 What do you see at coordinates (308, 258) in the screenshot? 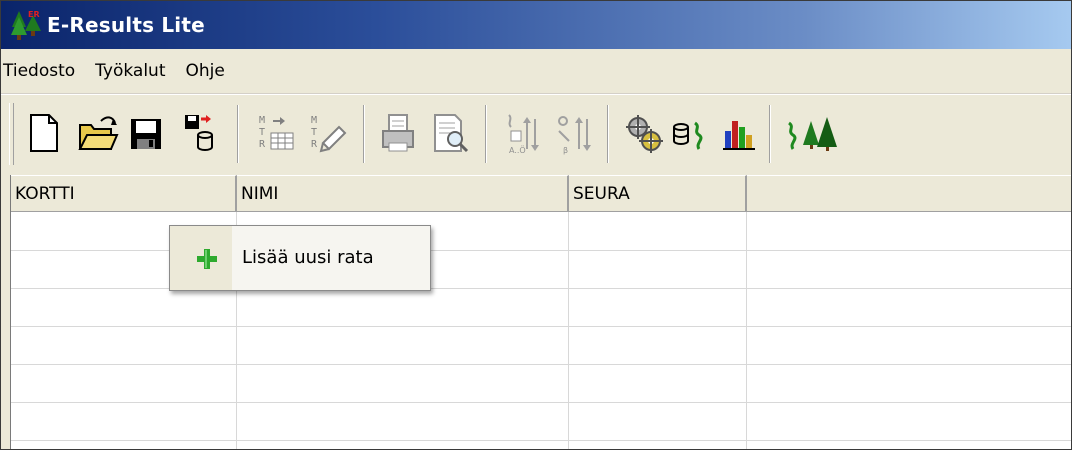
I see `menu-item-add-new-course: Lisää uusi rata` at bounding box center [308, 258].